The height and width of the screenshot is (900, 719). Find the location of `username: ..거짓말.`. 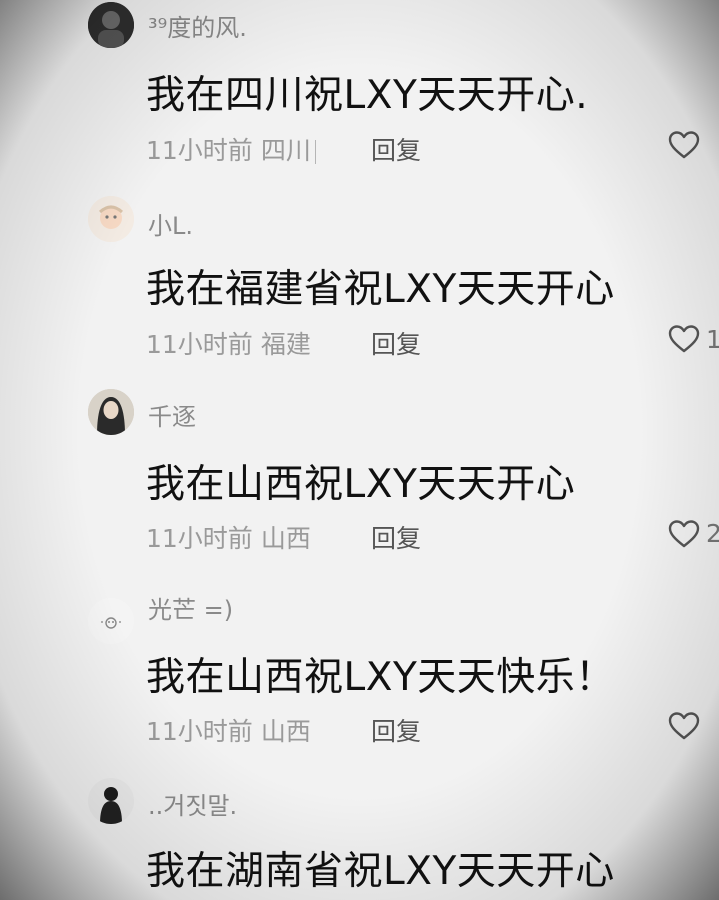

username: ..거짓말. is located at coordinates (192, 803).